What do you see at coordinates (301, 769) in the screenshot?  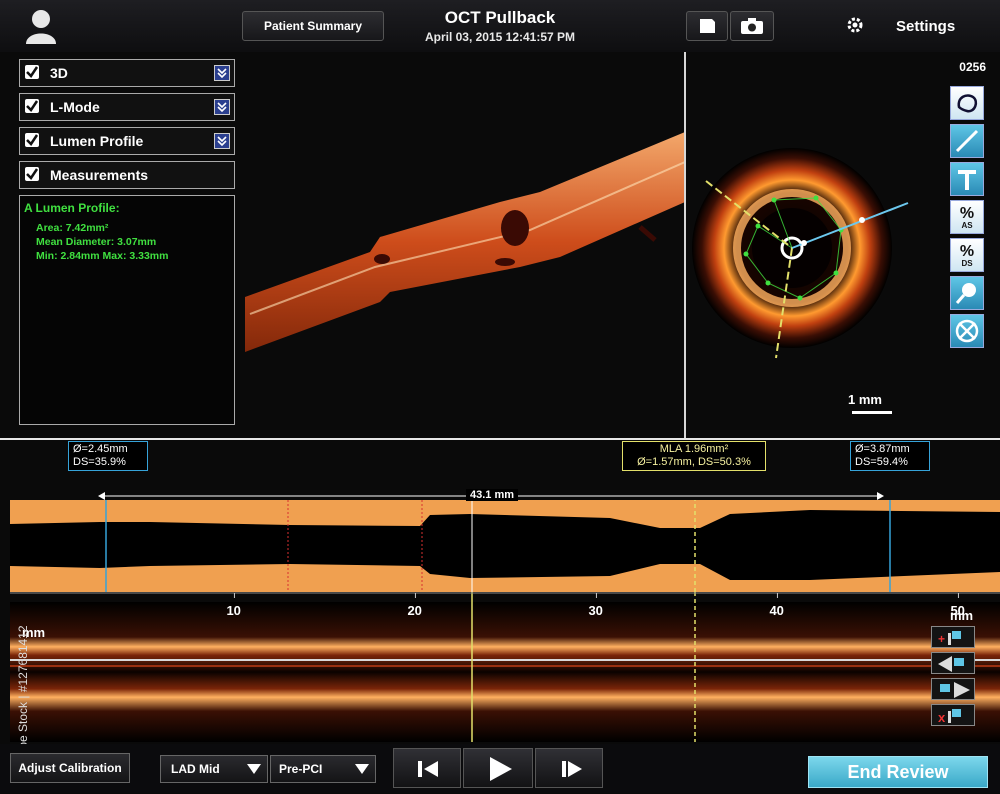 I see `procedure-select-value: Pre-PCI` at bounding box center [301, 769].